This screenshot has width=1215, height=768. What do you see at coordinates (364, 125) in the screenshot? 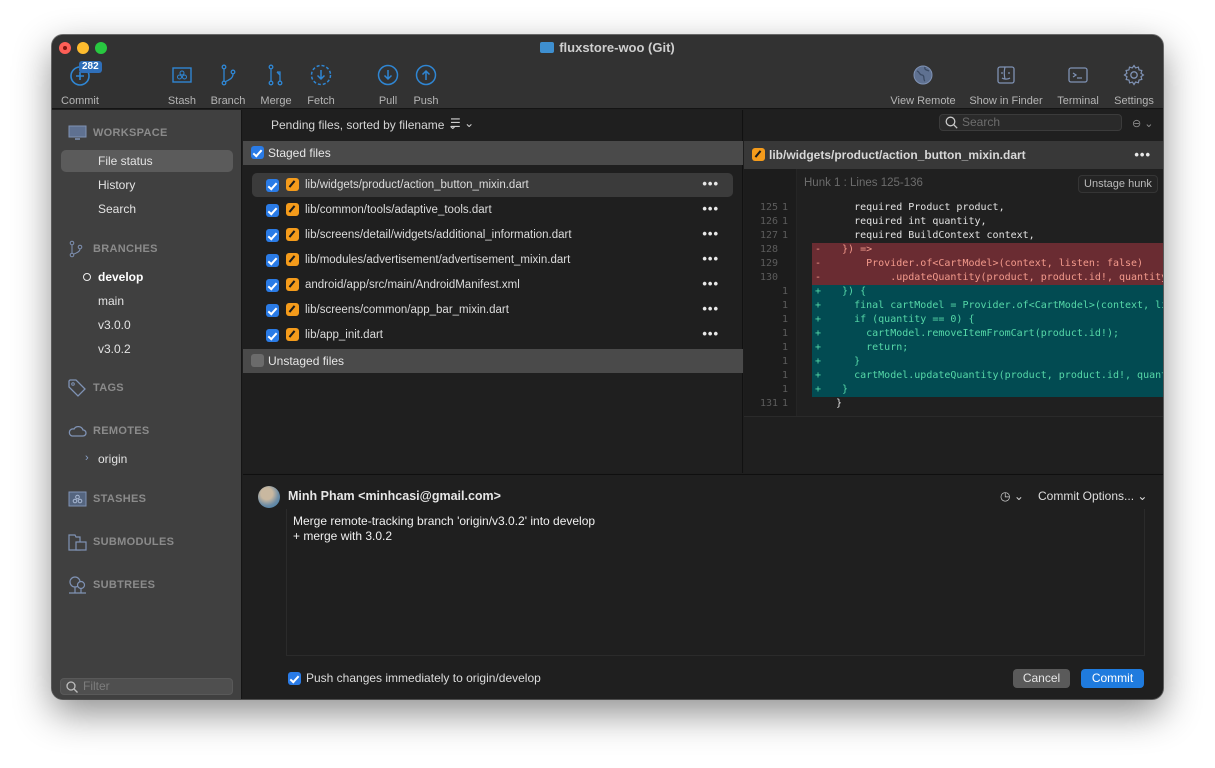
I see `sort-mode-dropdown: Pending files, sorted by filename ⌄` at bounding box center [364, 125].